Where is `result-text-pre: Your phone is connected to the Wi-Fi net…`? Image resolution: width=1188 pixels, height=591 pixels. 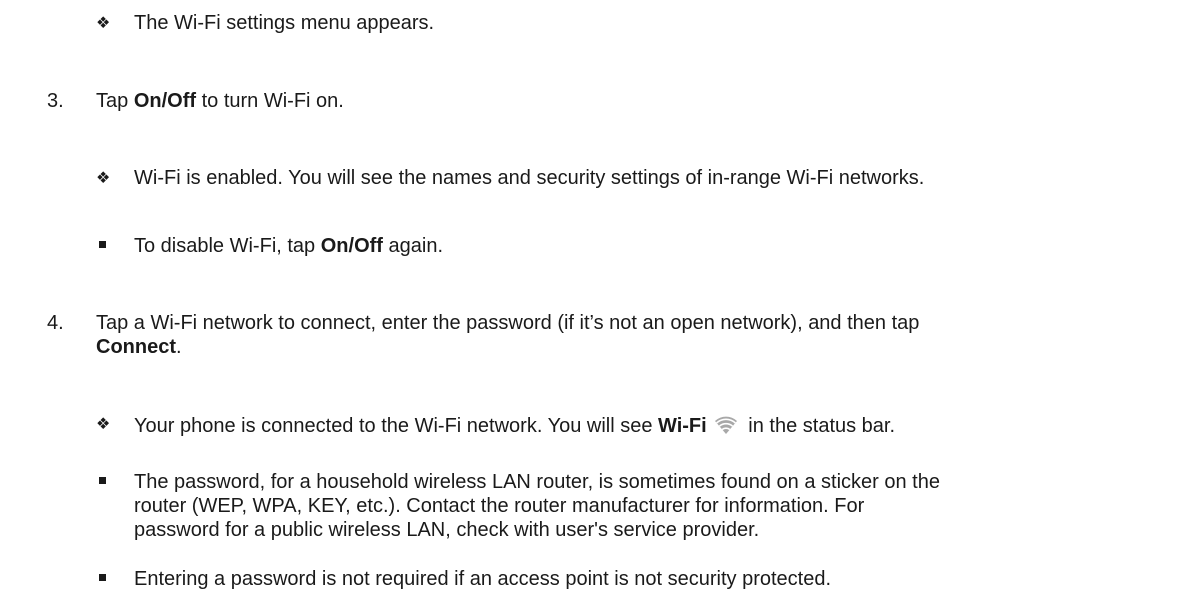
result-text-pre: Your phone is connected to the Wi-Fi net… is located at coordinates (396, 426).